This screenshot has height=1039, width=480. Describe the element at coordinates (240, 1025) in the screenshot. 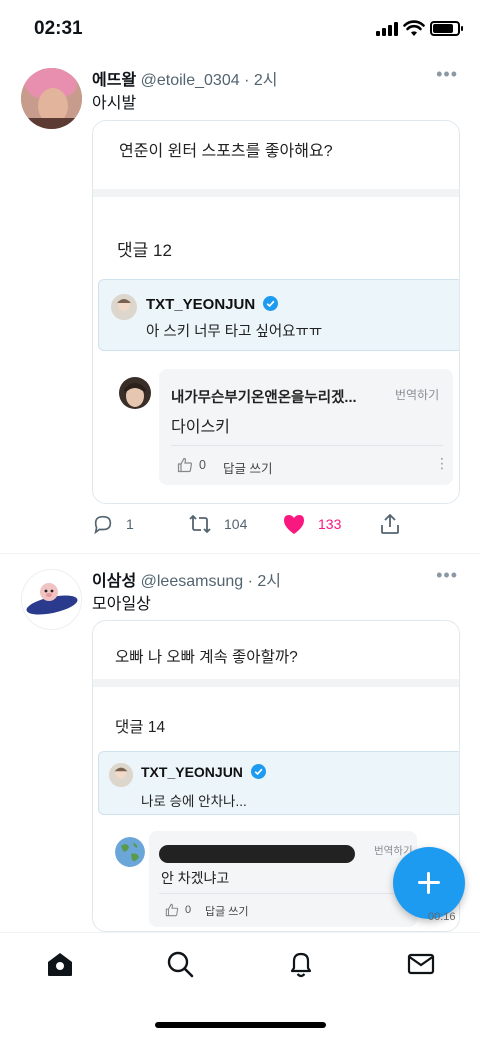

I see `home-indicator` at that location.